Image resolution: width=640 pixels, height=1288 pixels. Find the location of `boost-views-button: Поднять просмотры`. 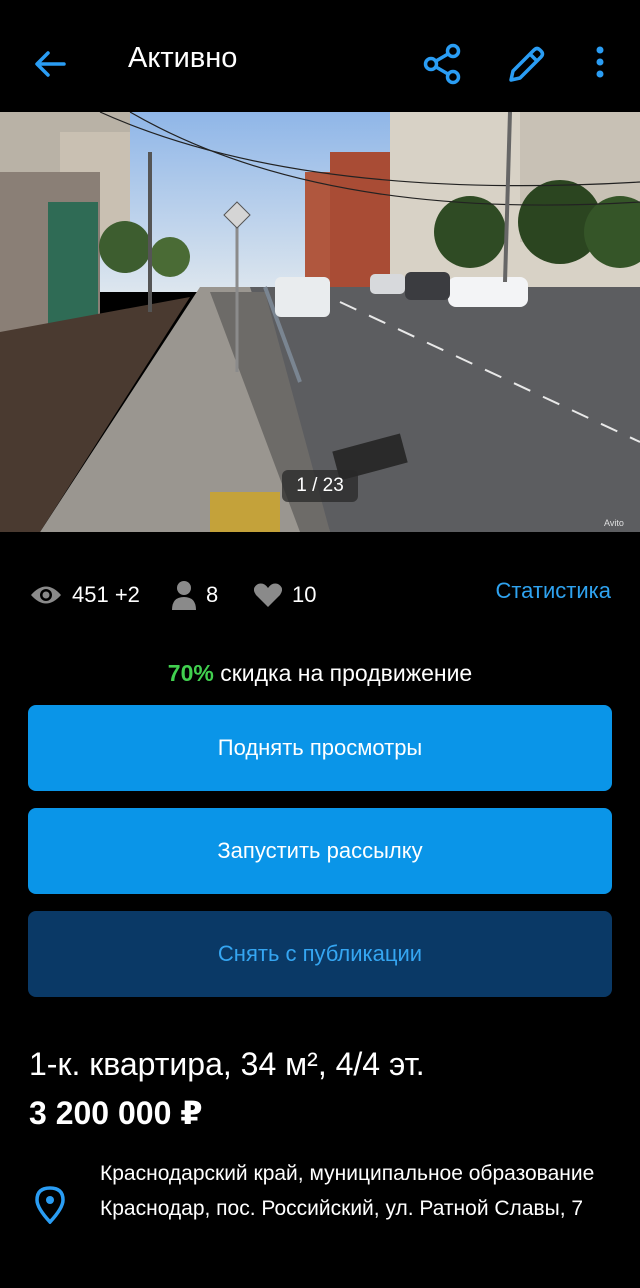

boost-views-button: Поднять просмотры is located at coordinates (320, 748).